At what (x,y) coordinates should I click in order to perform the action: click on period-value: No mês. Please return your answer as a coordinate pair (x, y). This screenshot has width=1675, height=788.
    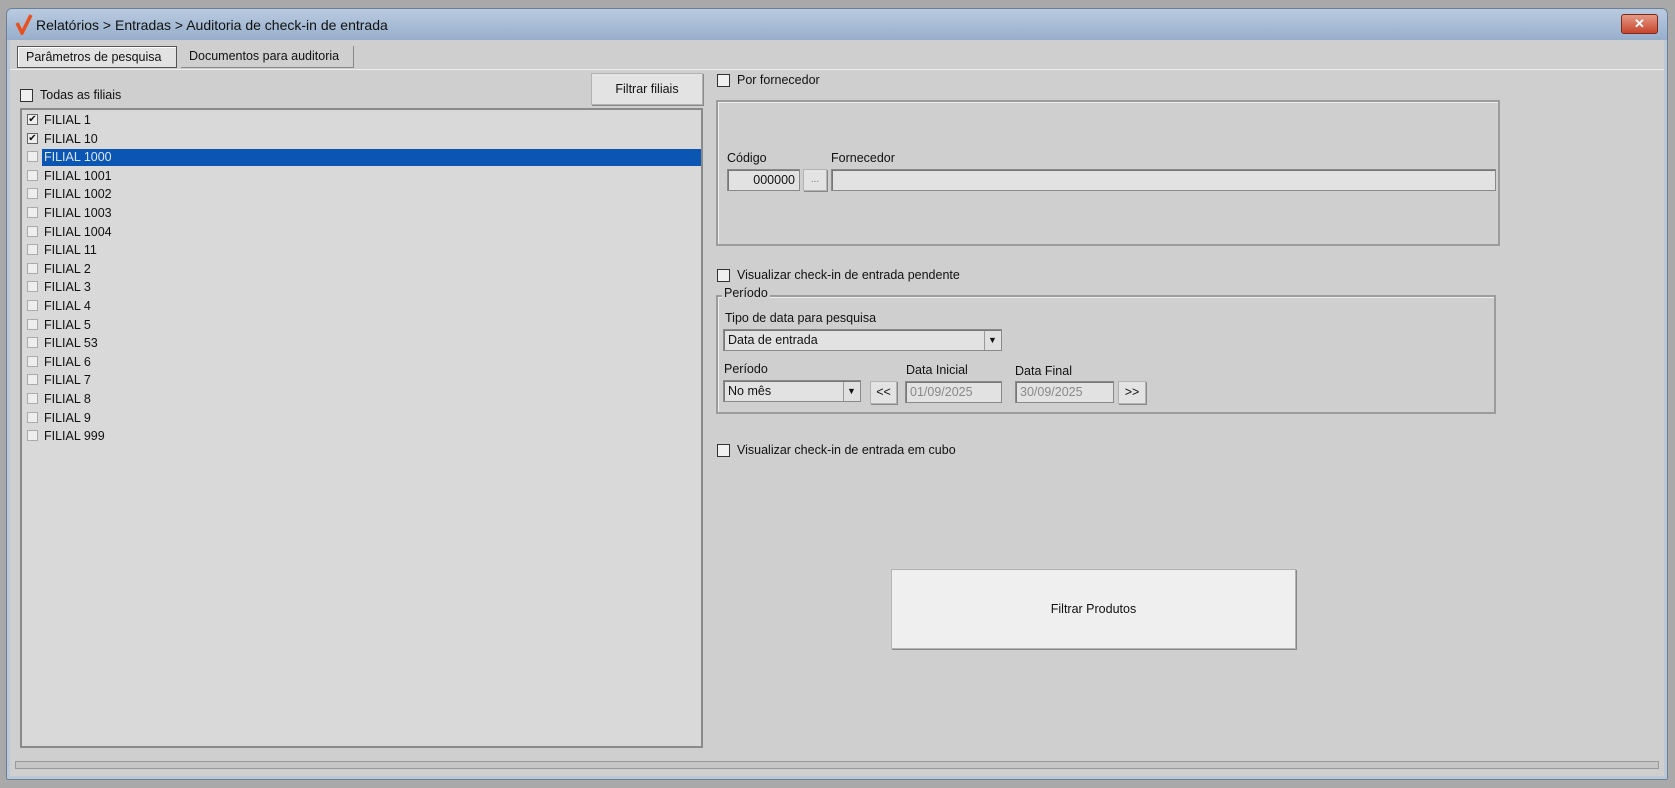
    Looking at the image, I should click on (750, 391).